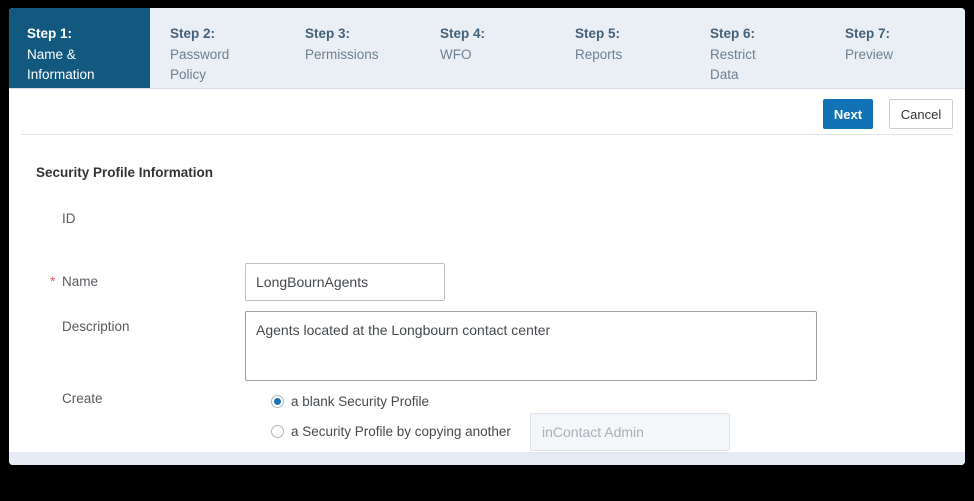 The height and width of the screenshot is (501, 974). Describe the element at coordinates (869, 54) in the screenshot. I see `step-tab-7-label: Preview` at that location.